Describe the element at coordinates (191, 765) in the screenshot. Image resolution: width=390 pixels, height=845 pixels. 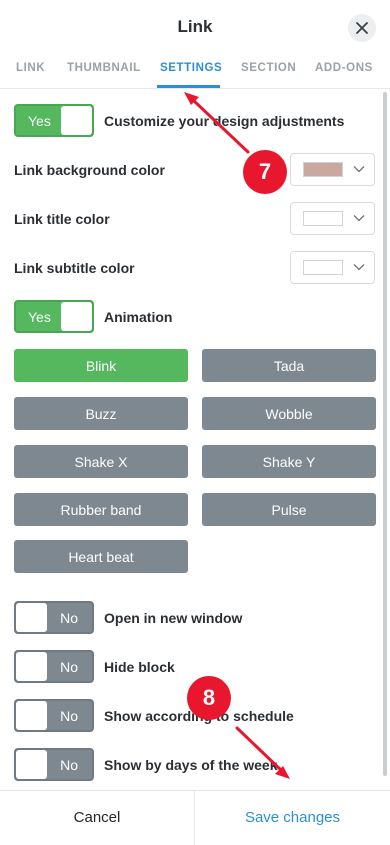
I see `days-of-week-label: Show by days of the week` at that location.